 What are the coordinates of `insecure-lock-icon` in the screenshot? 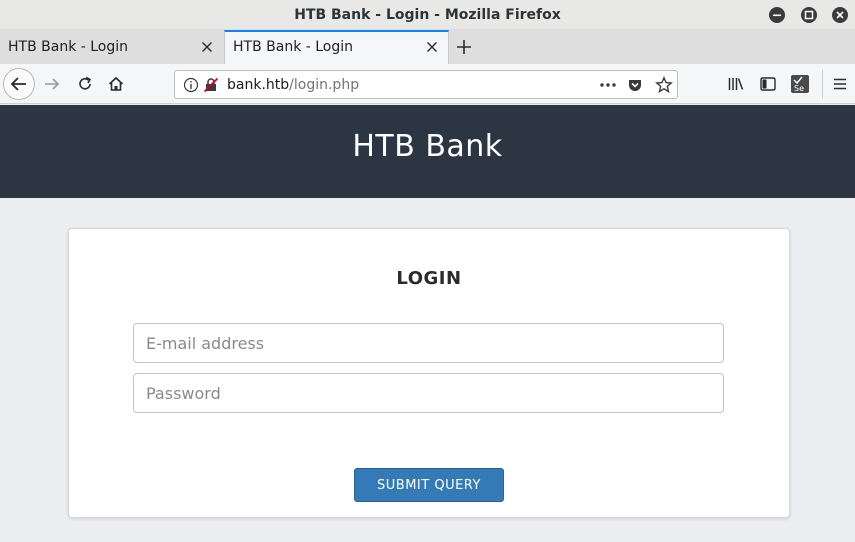 It's located at (211, 85).